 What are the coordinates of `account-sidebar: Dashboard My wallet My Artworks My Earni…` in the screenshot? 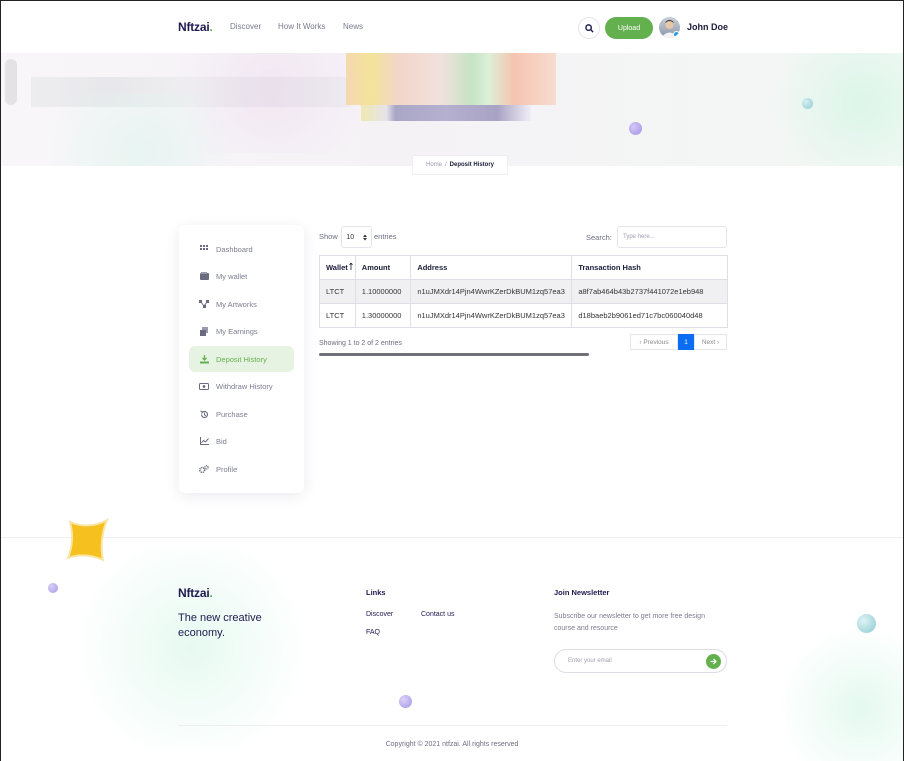 It's located at (241, 359).